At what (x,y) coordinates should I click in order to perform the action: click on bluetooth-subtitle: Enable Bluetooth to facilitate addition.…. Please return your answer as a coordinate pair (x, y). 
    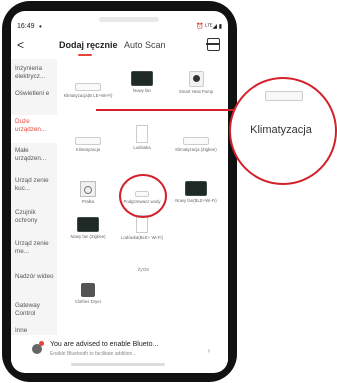
    Looking at the image, I should click on (93, 354).